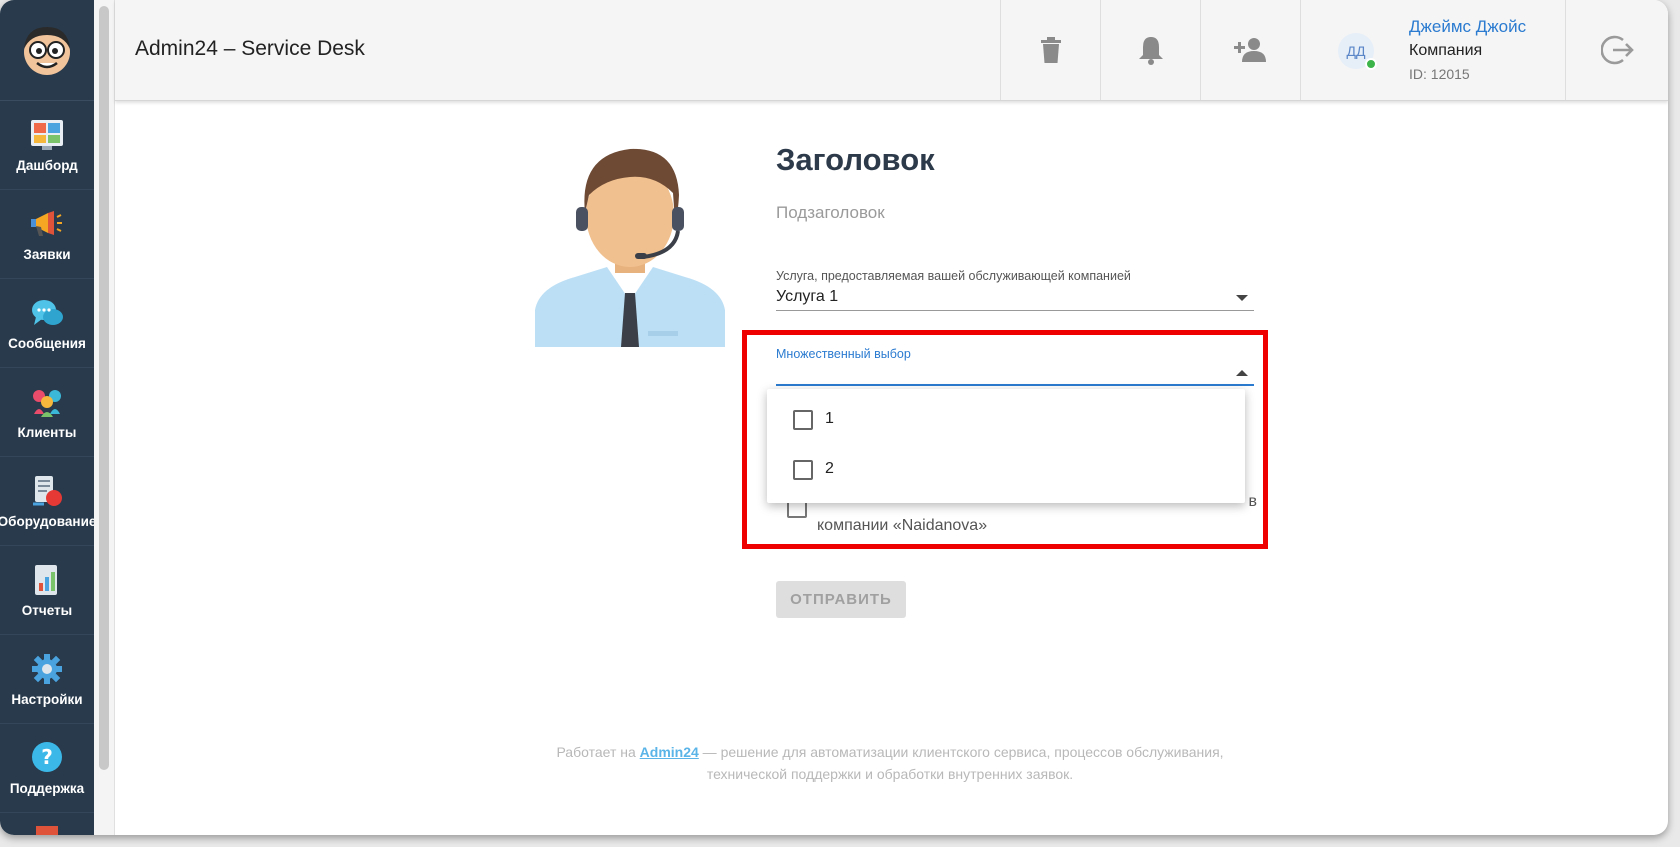 The image size is (1680, 847). What do you see at coordinates (1006, 470) in the screenshot?
I see `dropdown-option-2: 2` at bounding box center [1006, 470].